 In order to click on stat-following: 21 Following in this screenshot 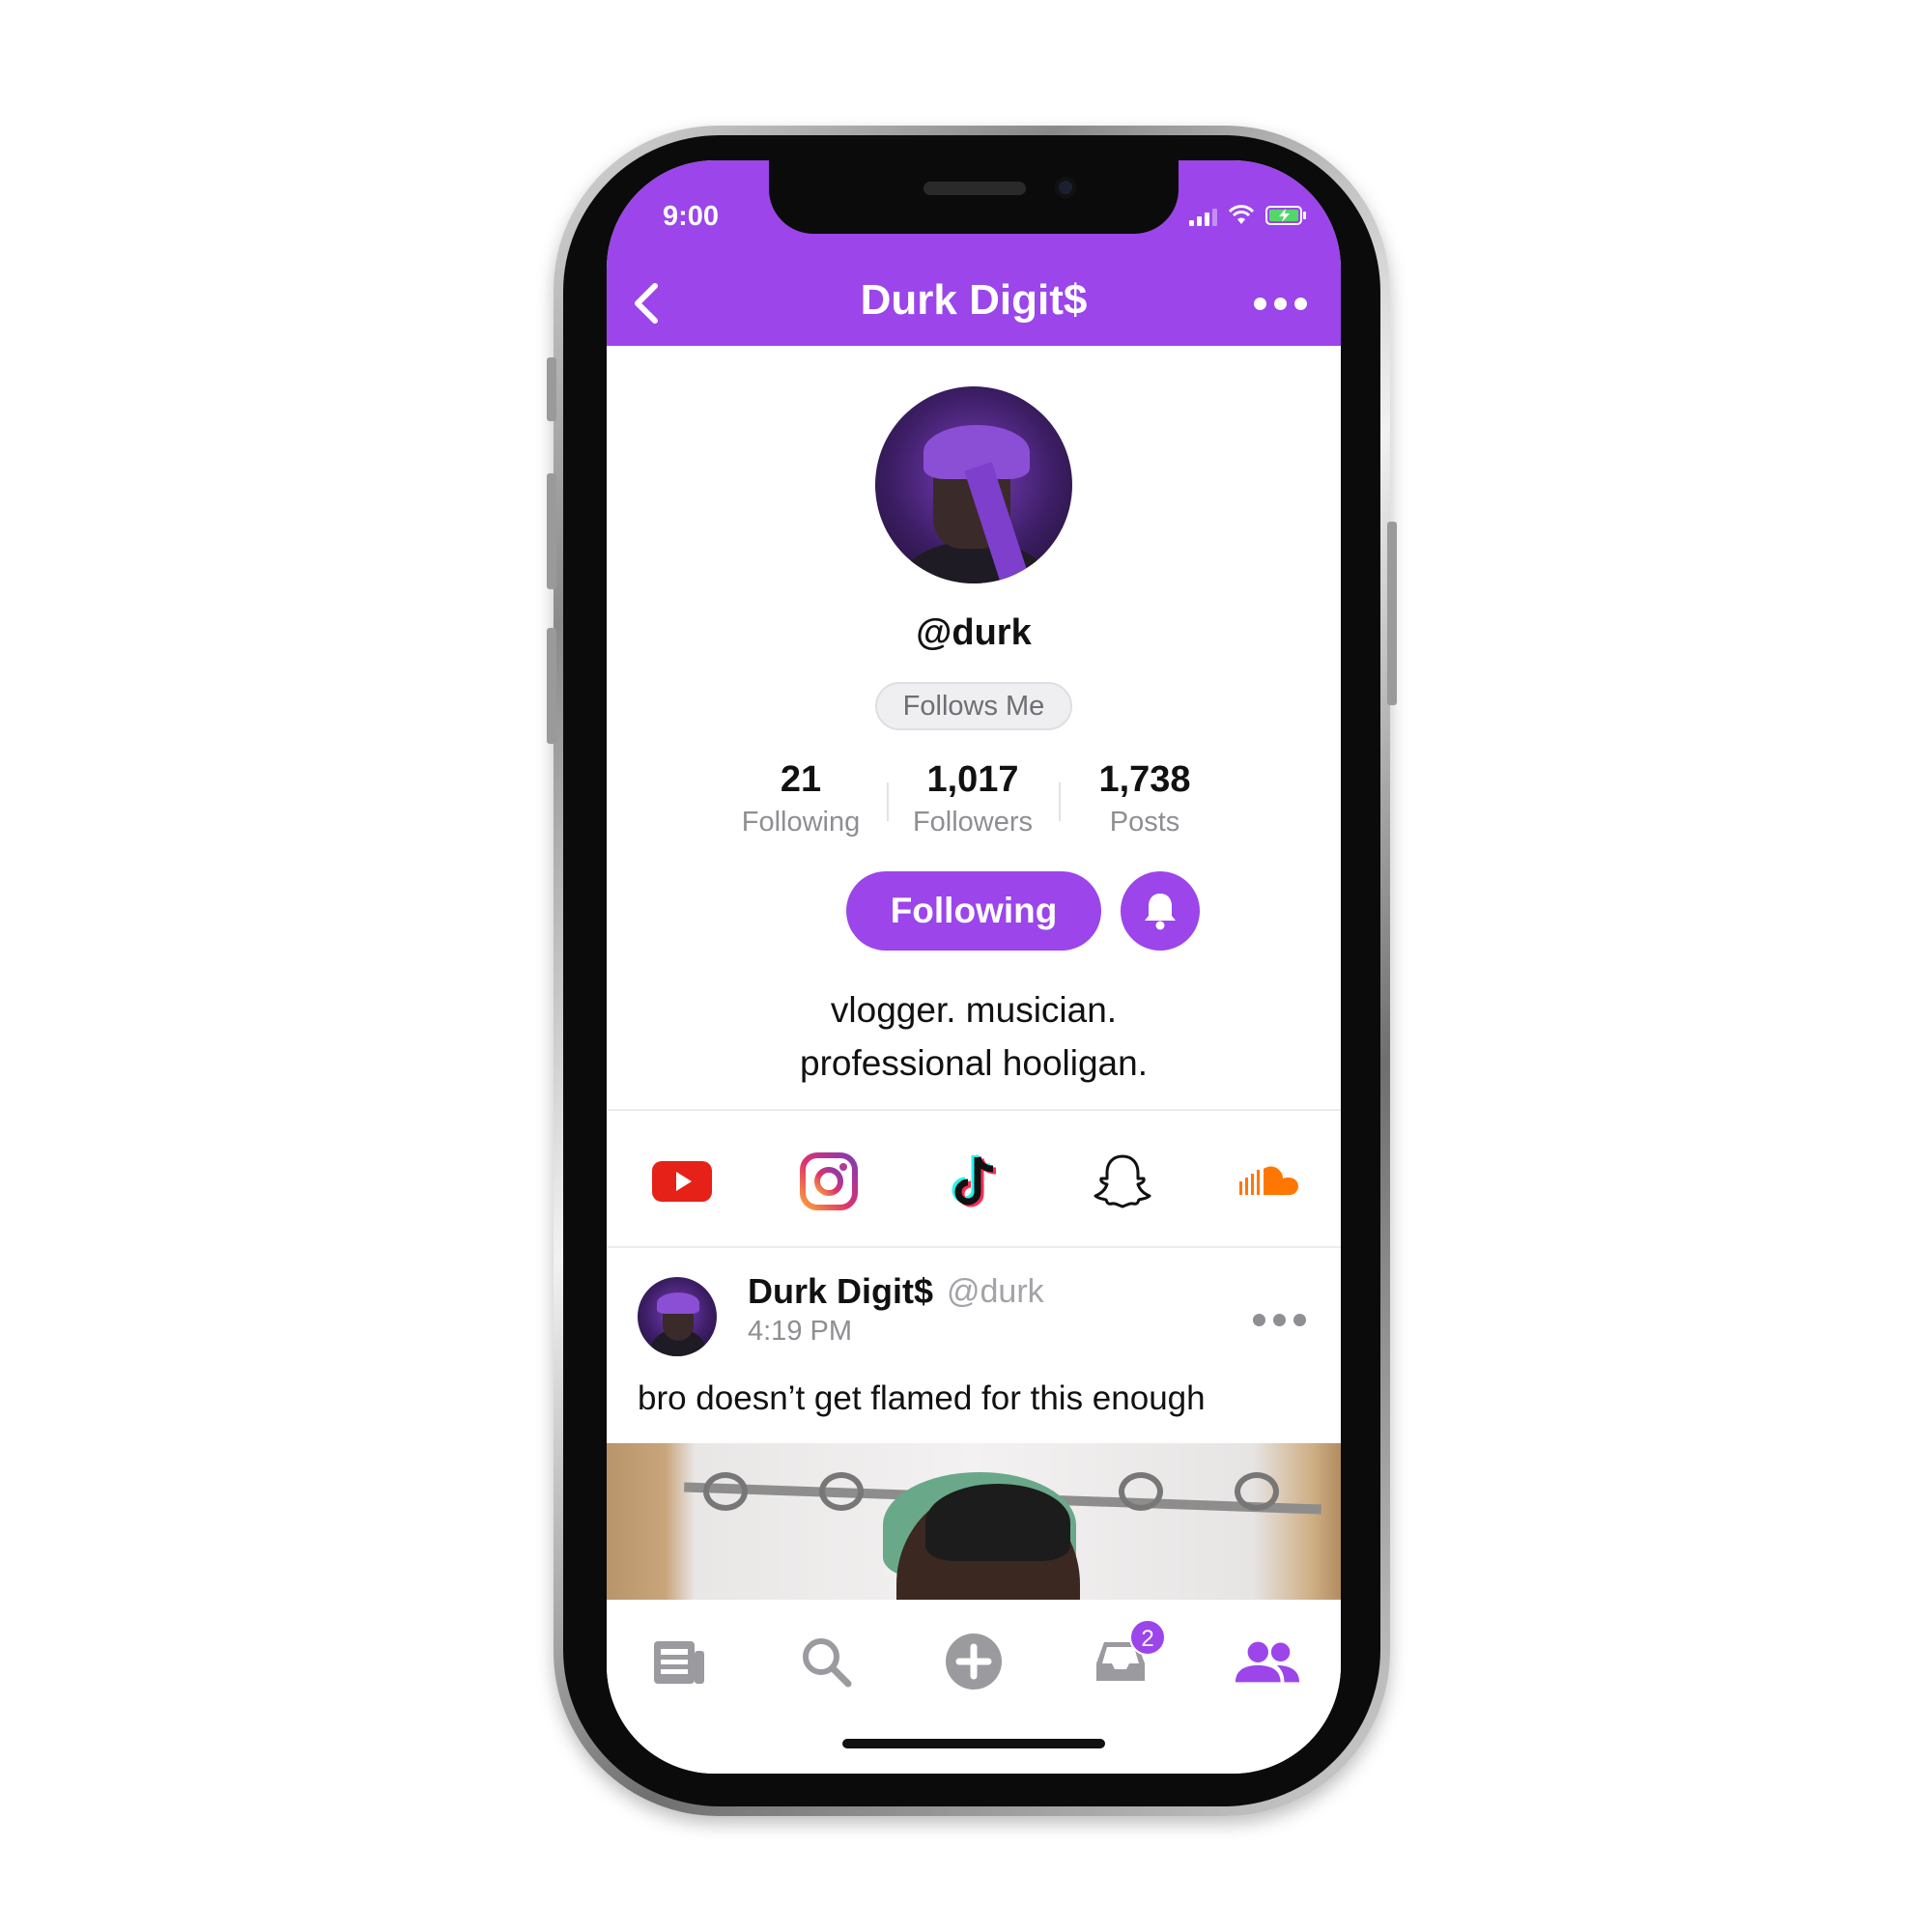, I will do `click(801, 802)`.